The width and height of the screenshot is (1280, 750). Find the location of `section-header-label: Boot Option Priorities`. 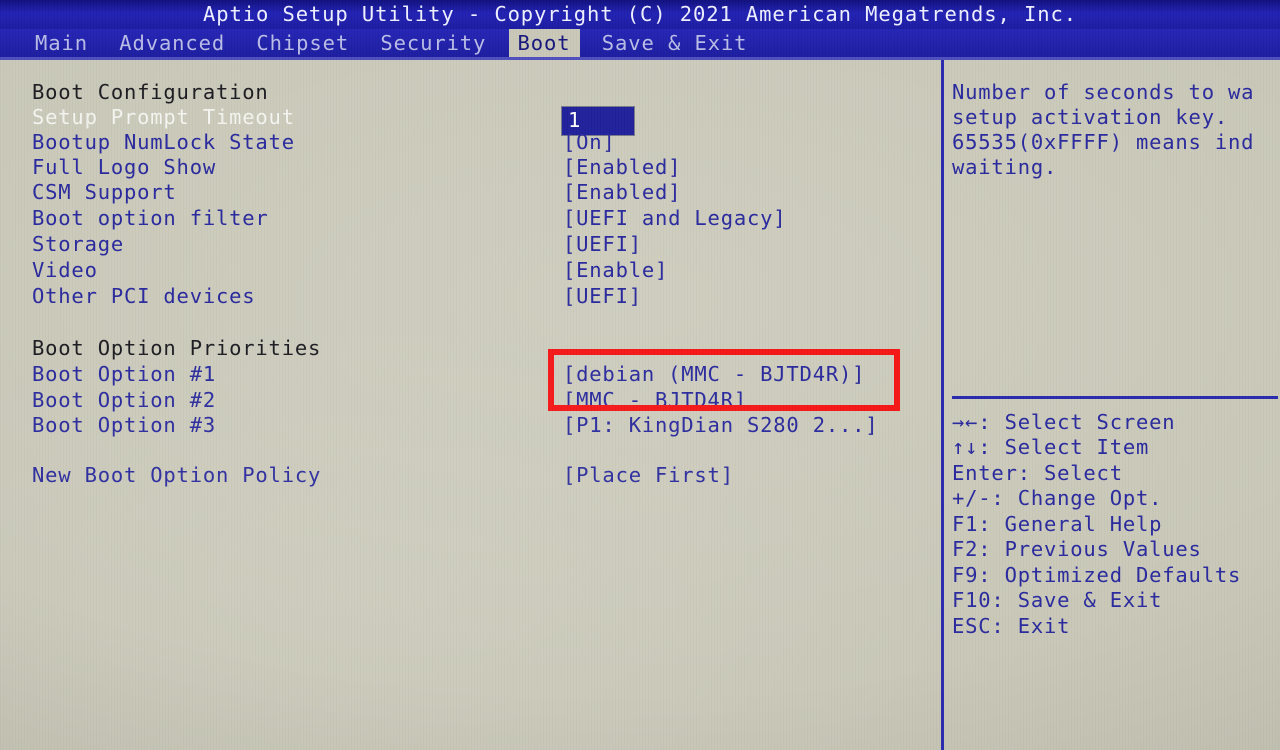

section-header-label: Boot Option Priorities is located at coordinates (177, 348).